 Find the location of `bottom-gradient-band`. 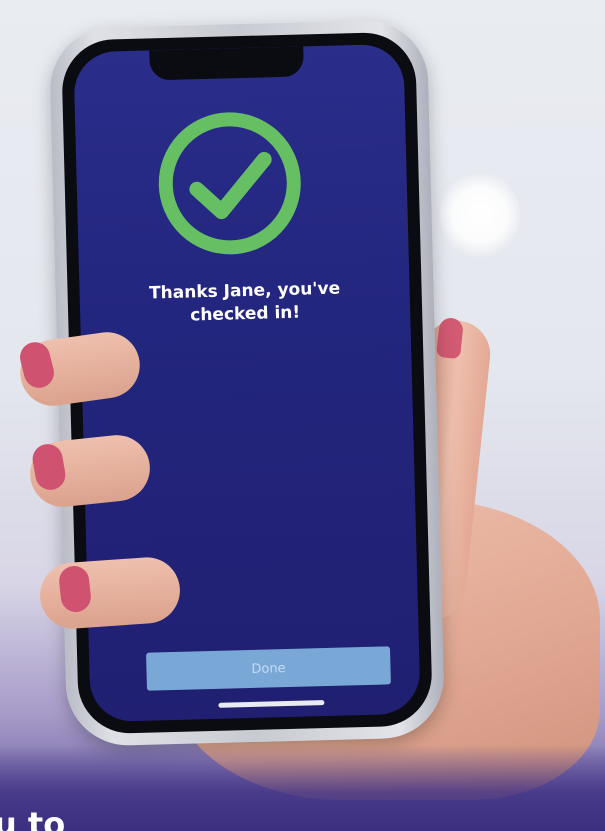

bottom-gradient-band is located at coordinates (302, 788).